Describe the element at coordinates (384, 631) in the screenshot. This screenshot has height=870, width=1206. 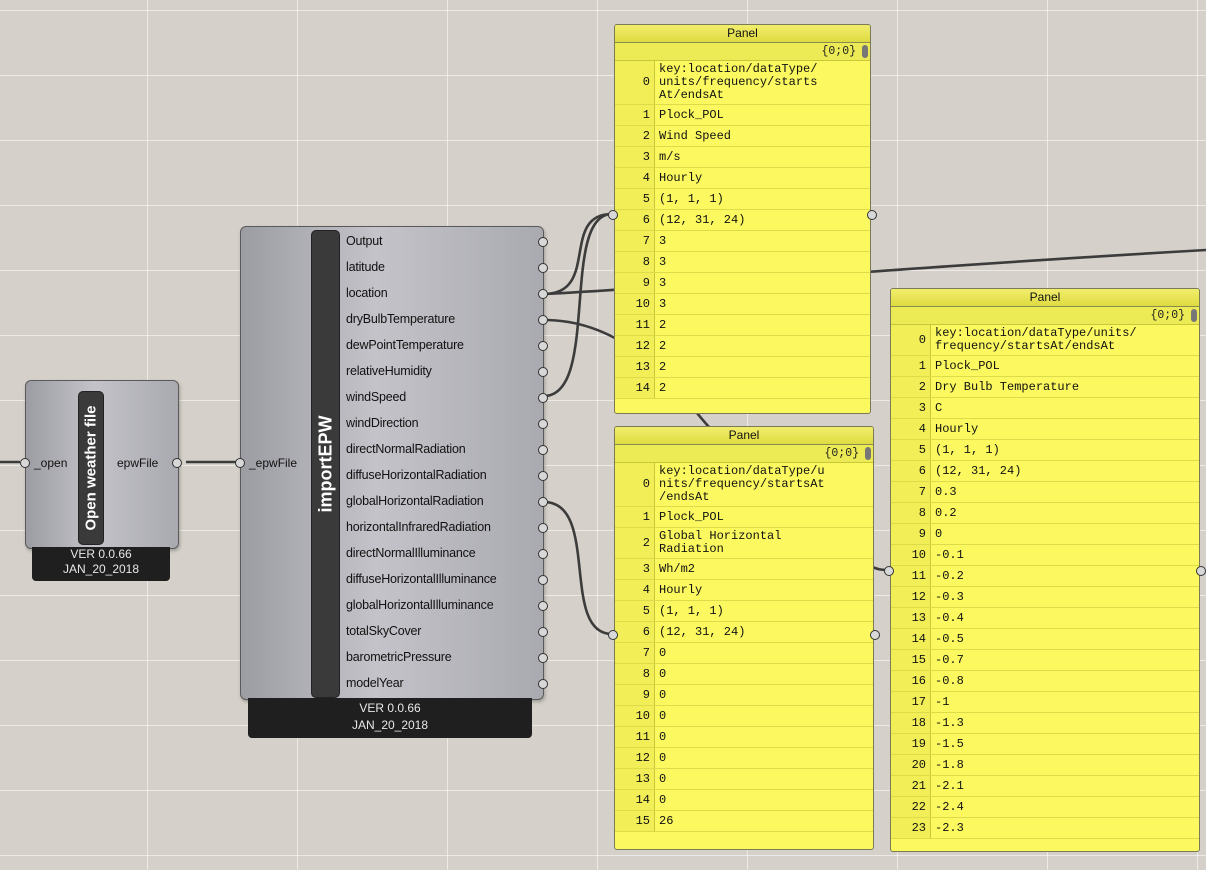
I see `output-param-label: totalSkyCover` at that location.